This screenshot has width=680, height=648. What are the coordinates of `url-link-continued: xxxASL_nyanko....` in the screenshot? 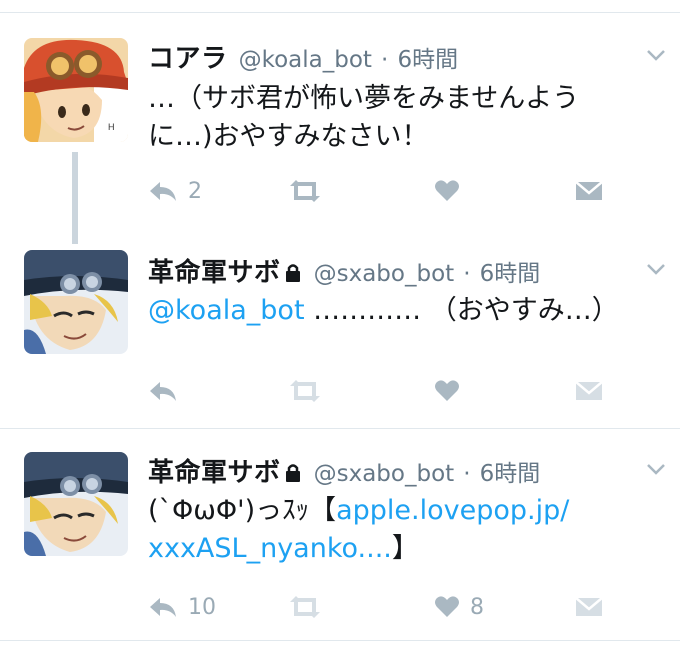 It's located at (270, 548).